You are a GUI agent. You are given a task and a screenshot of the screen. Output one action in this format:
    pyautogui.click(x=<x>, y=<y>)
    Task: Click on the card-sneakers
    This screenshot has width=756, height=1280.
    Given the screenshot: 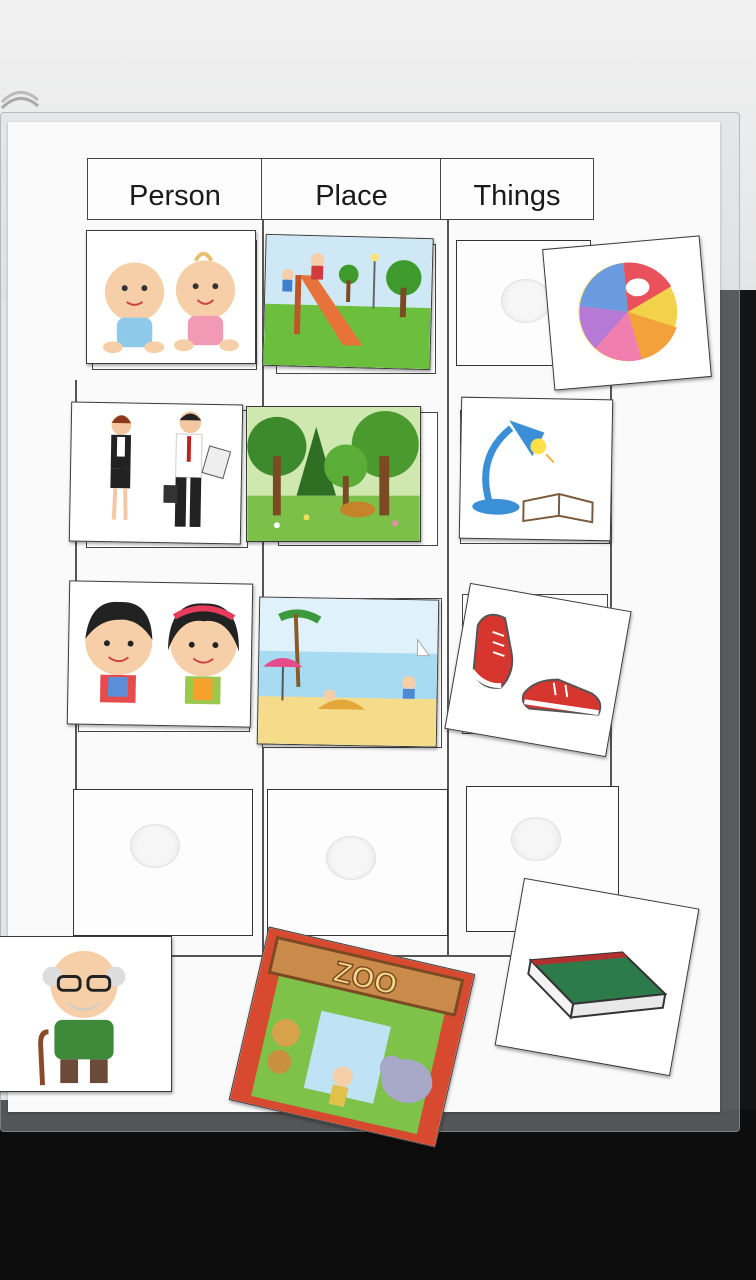 What is the action you would take?
    pyautogui.click(x=538, y=670)
    